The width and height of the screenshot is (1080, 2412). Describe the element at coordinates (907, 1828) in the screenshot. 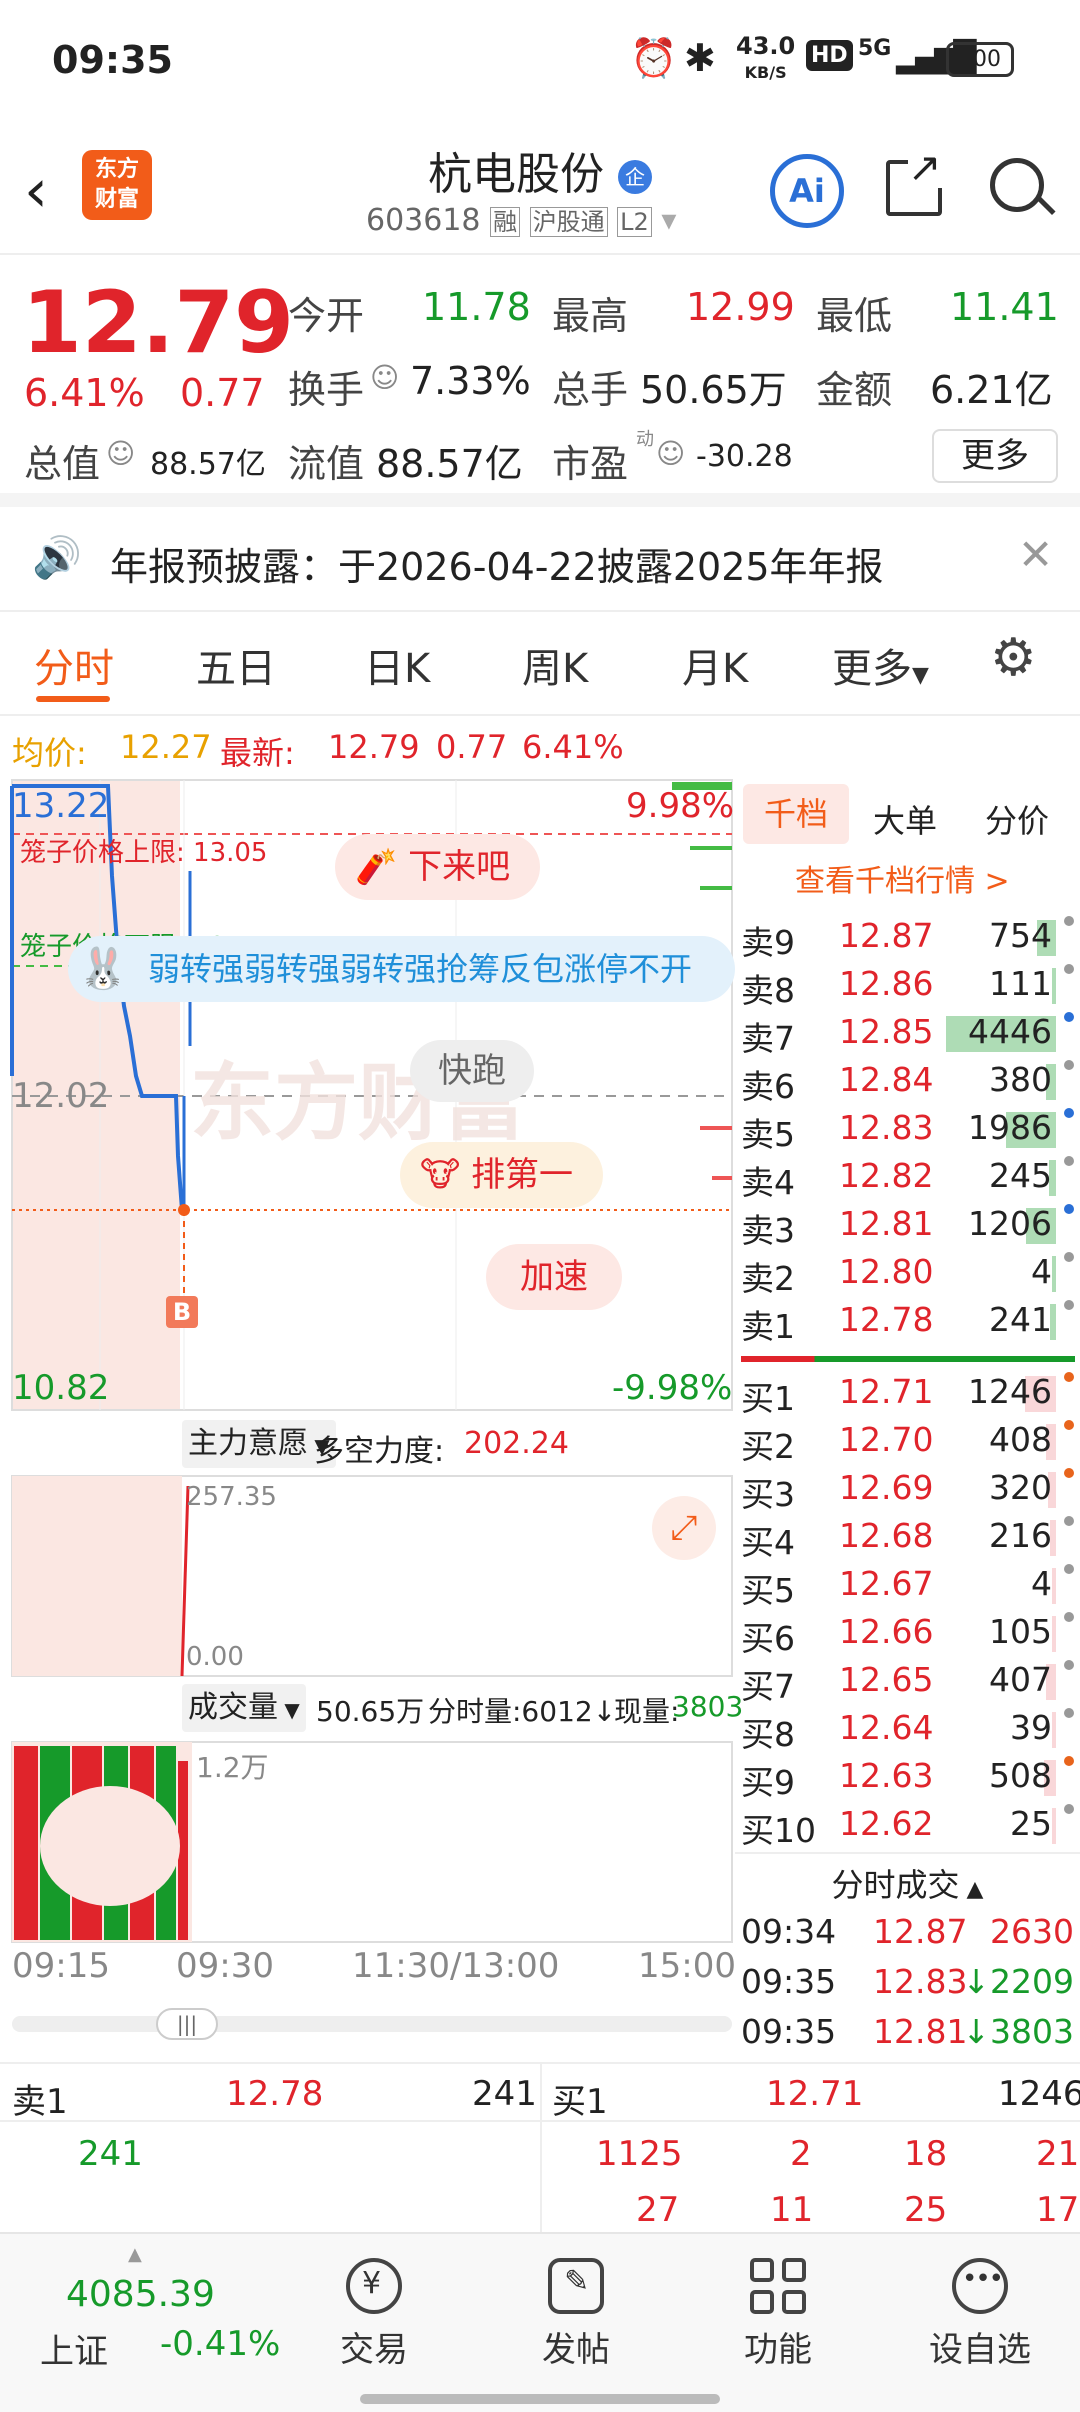

I see `bid-row: 买10 12.62 25` at that location.